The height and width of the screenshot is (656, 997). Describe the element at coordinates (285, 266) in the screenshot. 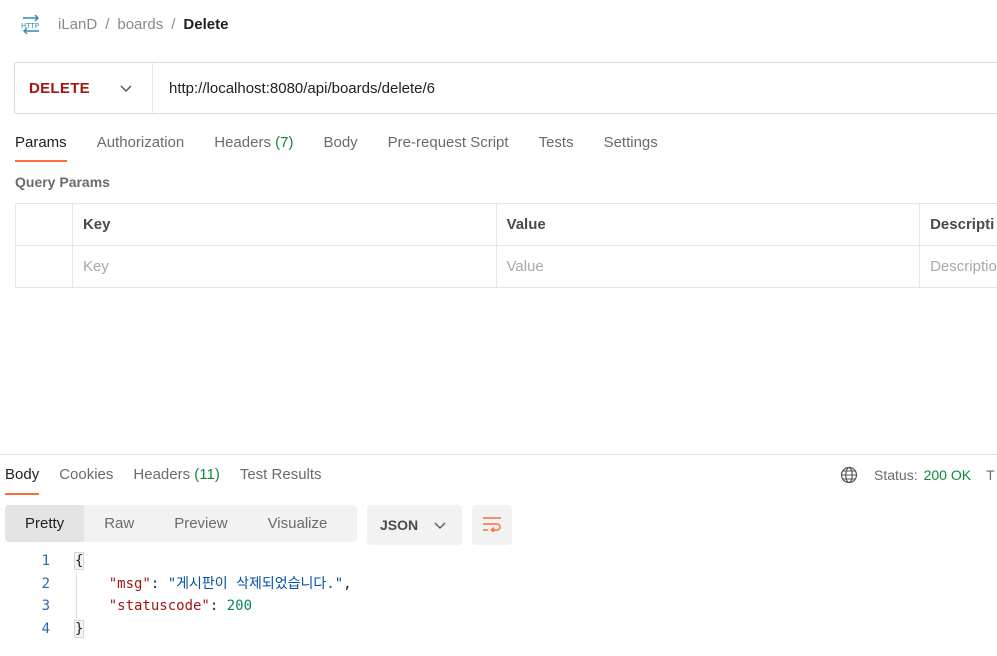

I see `key-input: Key` at that location.